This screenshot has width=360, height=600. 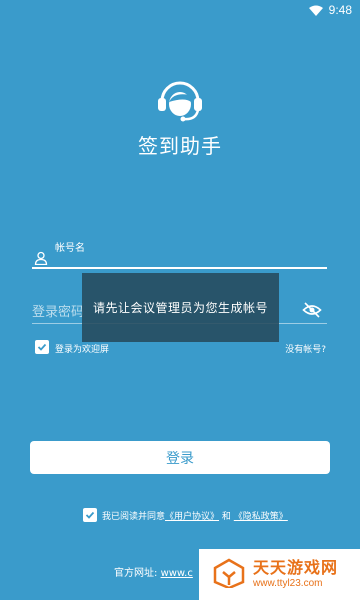 I want to click on privacy-policy-link: 《隐私政策》, so click(x=261, y=517).